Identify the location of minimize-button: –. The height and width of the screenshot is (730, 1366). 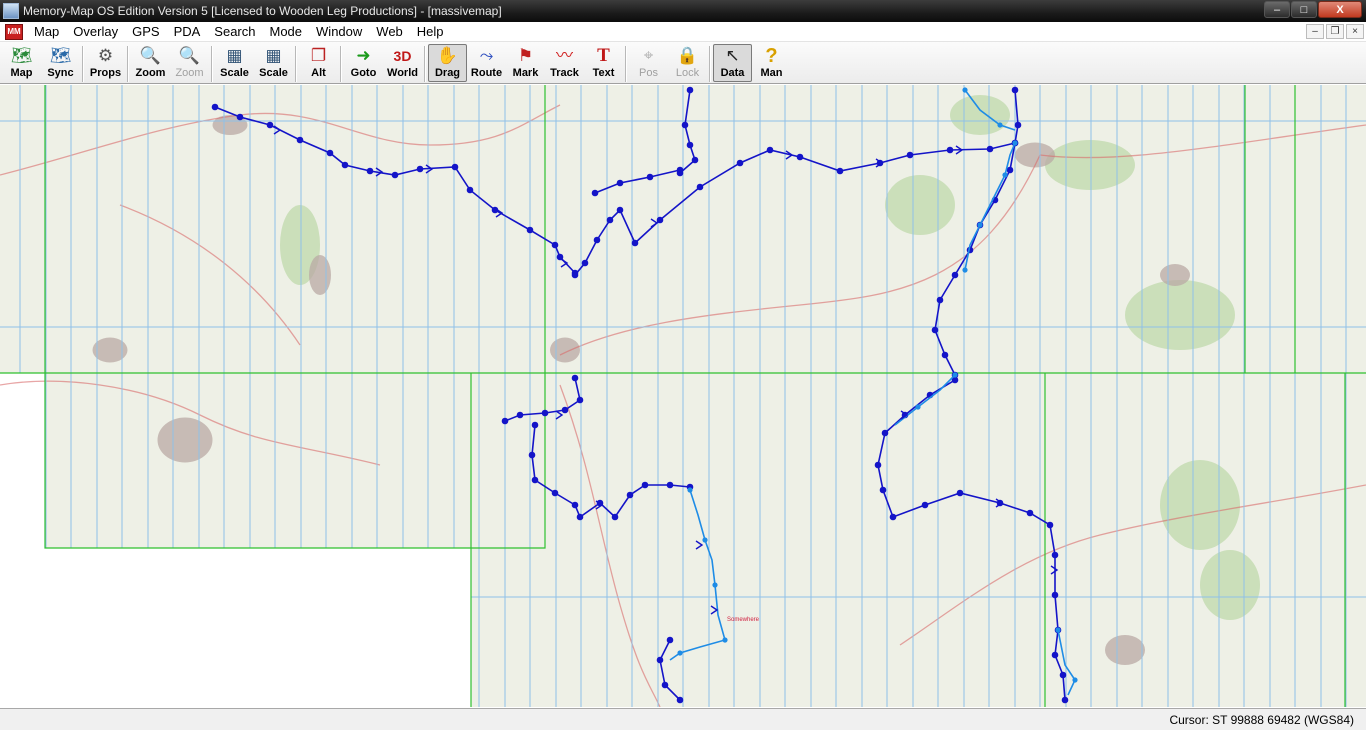
(1277, 9).